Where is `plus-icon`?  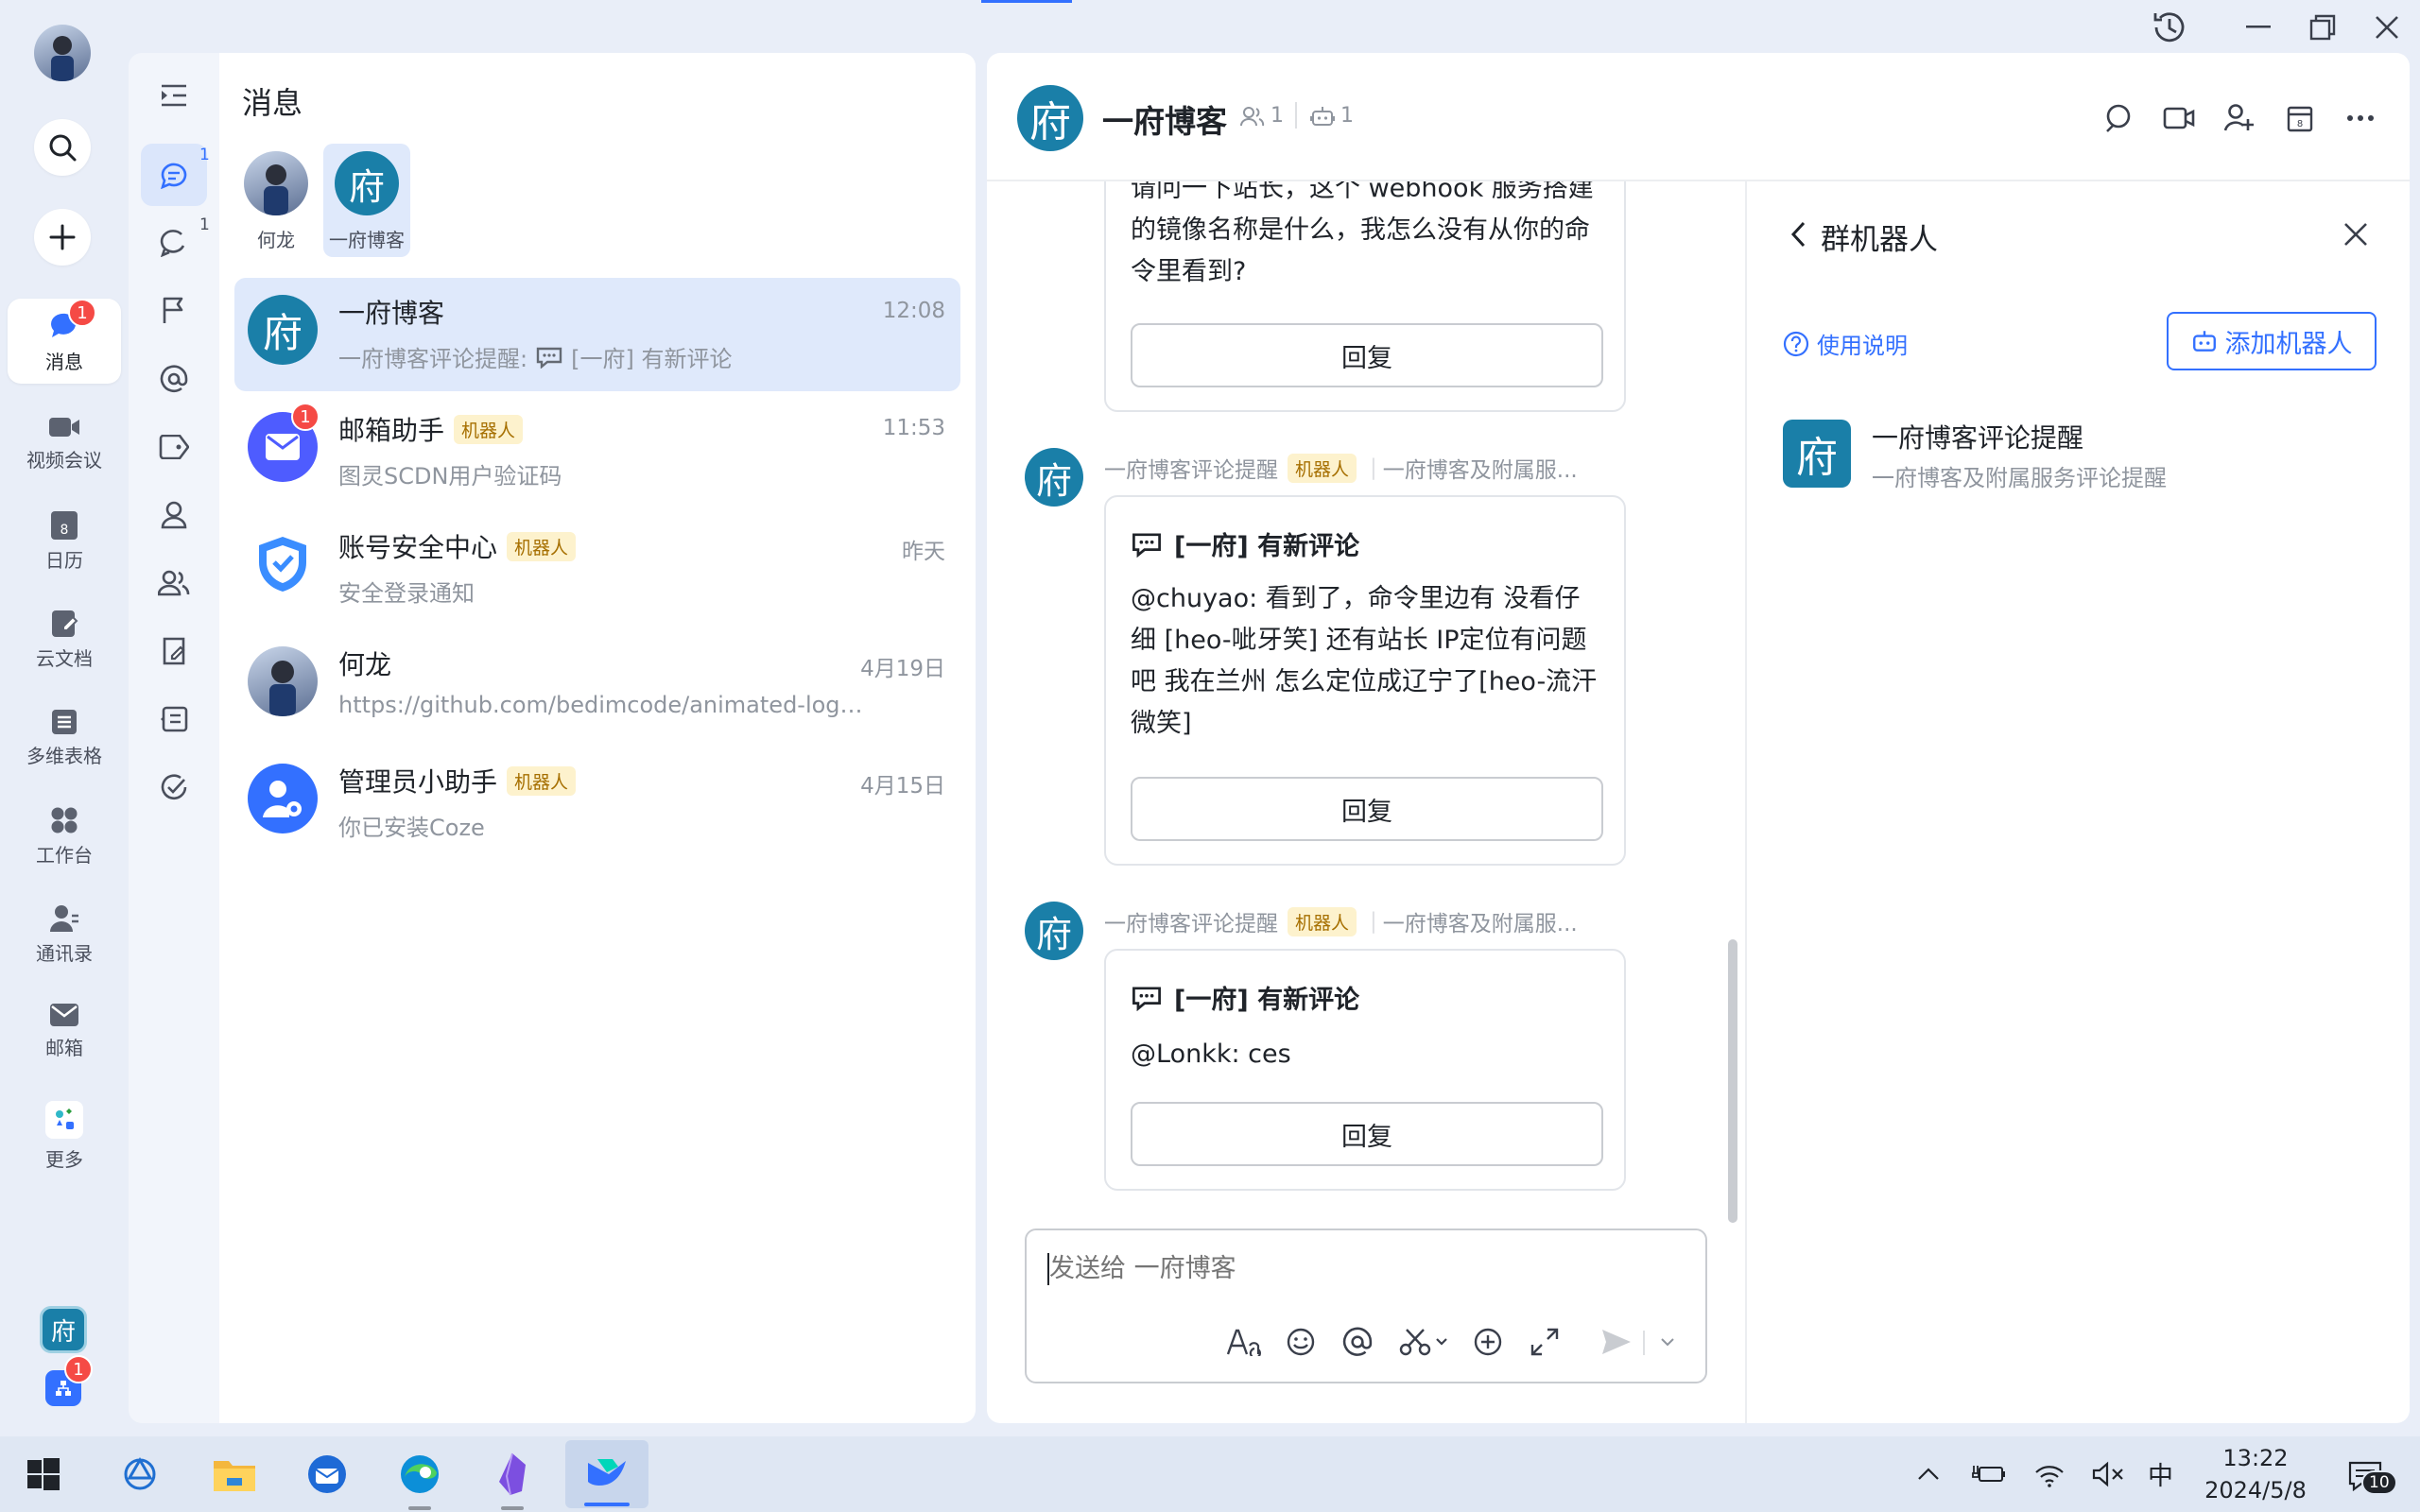
plus-icon is located at coordinates (63, 237).